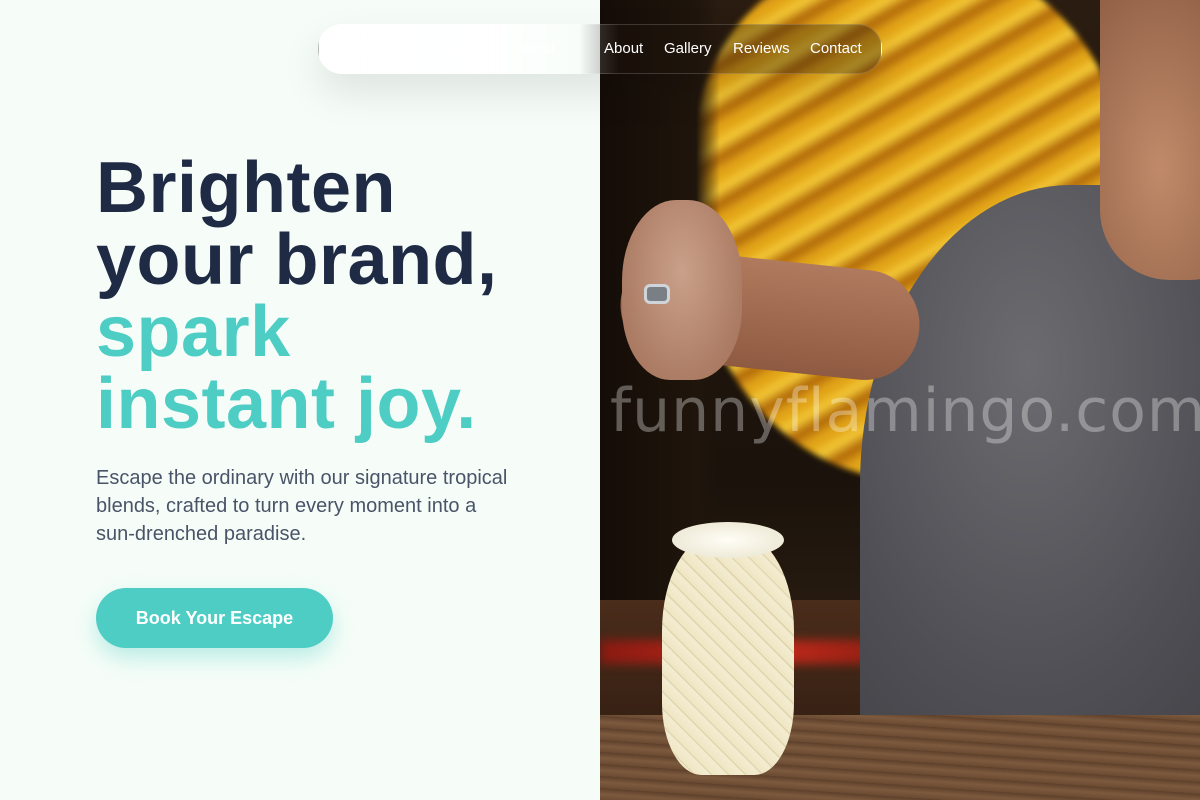 This screenshot has width=1200, height=800. Describe the element at coordinates (413, 48) in the screenshot. I see `brand-logo-text: The Reef Hideaway` at that location.